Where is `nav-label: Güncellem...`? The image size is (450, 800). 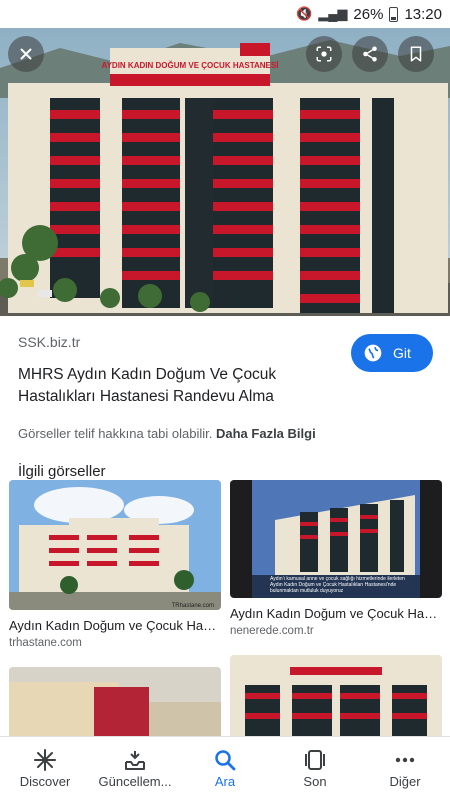
nav-label: Güncellem... is located at coordinates (135, 781).